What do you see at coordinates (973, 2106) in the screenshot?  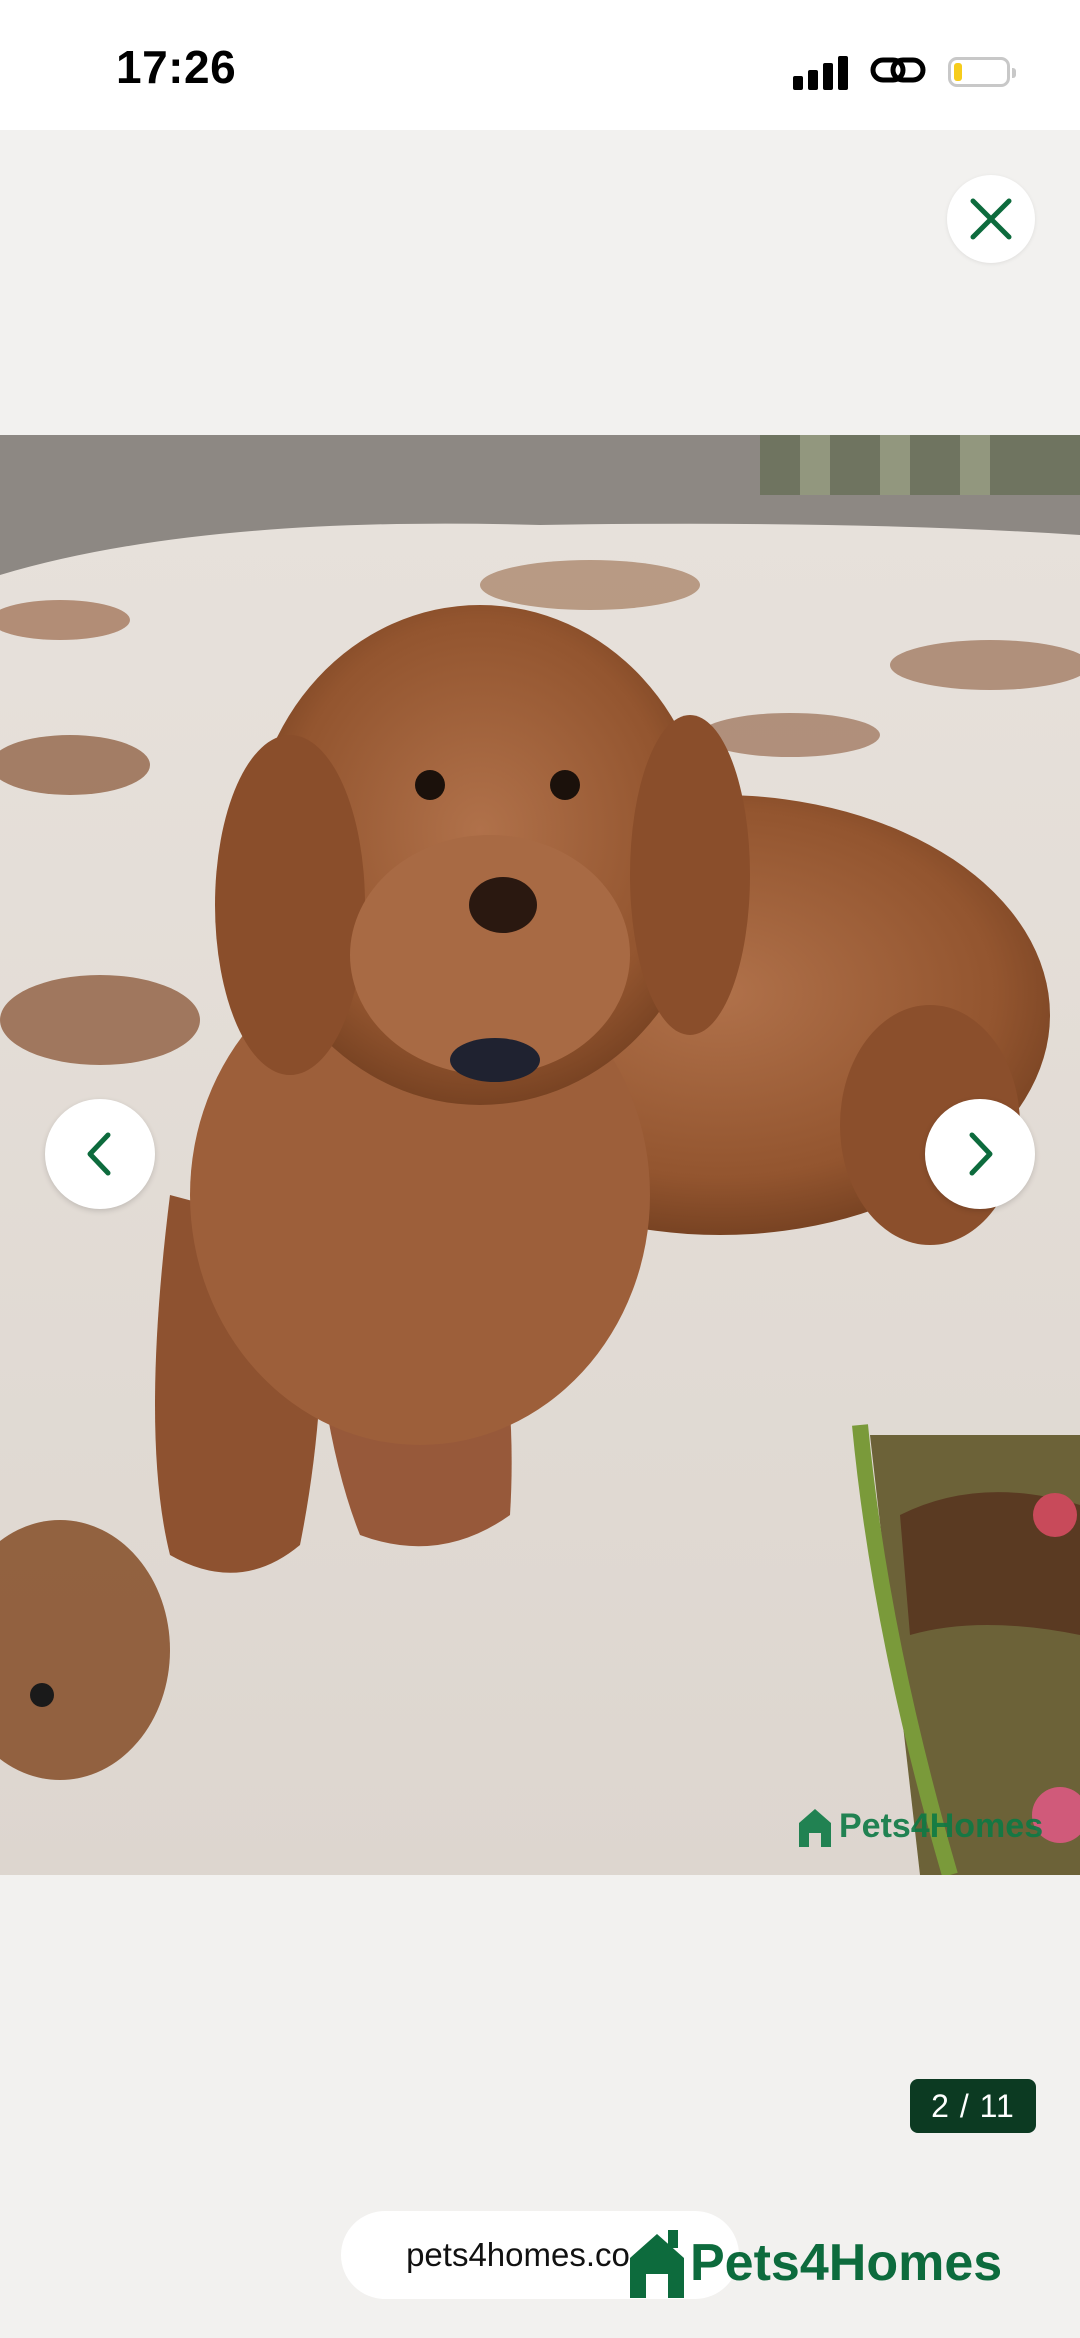 I see `image-counter-badge: 2 / 11` at bounding box center [973, 2106].